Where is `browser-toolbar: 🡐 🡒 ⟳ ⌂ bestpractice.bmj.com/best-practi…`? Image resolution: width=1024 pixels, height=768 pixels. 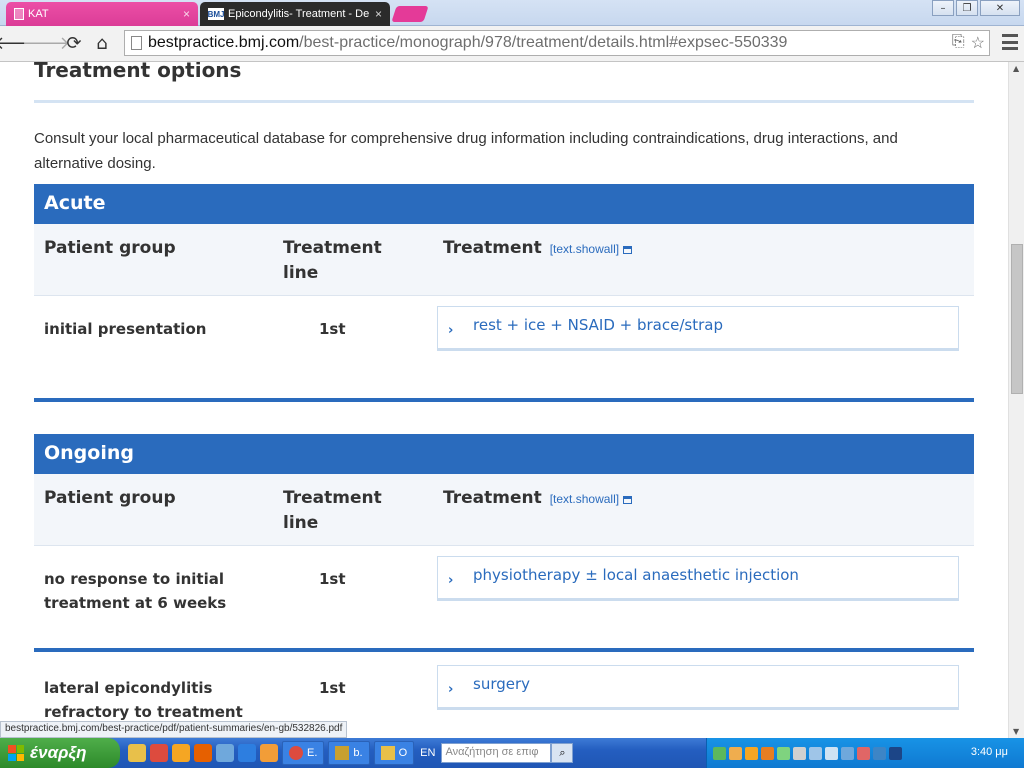
browser-toolbar: 🡐 🡒 ⟳ ⌂ bestpractice.bmj.com/best-practi… is located at coordinates (512, 44).